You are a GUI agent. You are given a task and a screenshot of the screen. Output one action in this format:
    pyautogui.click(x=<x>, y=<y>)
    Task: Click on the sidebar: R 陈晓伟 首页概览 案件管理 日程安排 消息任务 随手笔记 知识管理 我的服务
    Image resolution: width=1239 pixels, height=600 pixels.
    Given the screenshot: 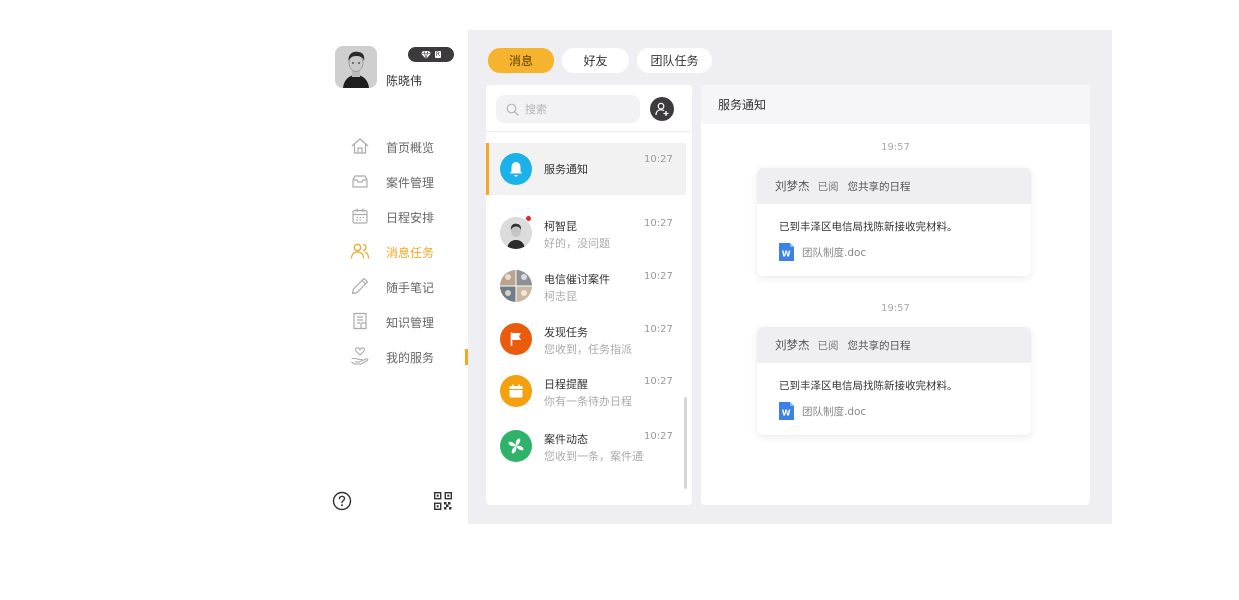 What is the action you would take?
    pyautogui.click(x=395, y=277)
    